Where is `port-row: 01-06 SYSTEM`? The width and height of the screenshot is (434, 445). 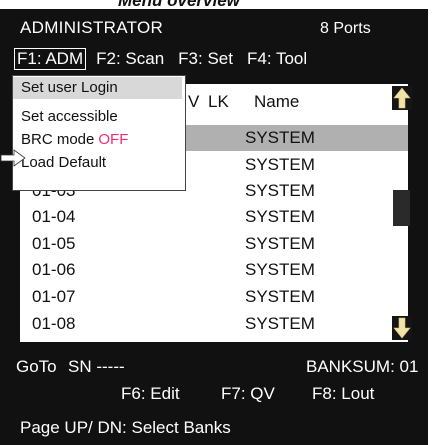
port-row: 01-06 SYSTEM is located at coordinates (214, 270).